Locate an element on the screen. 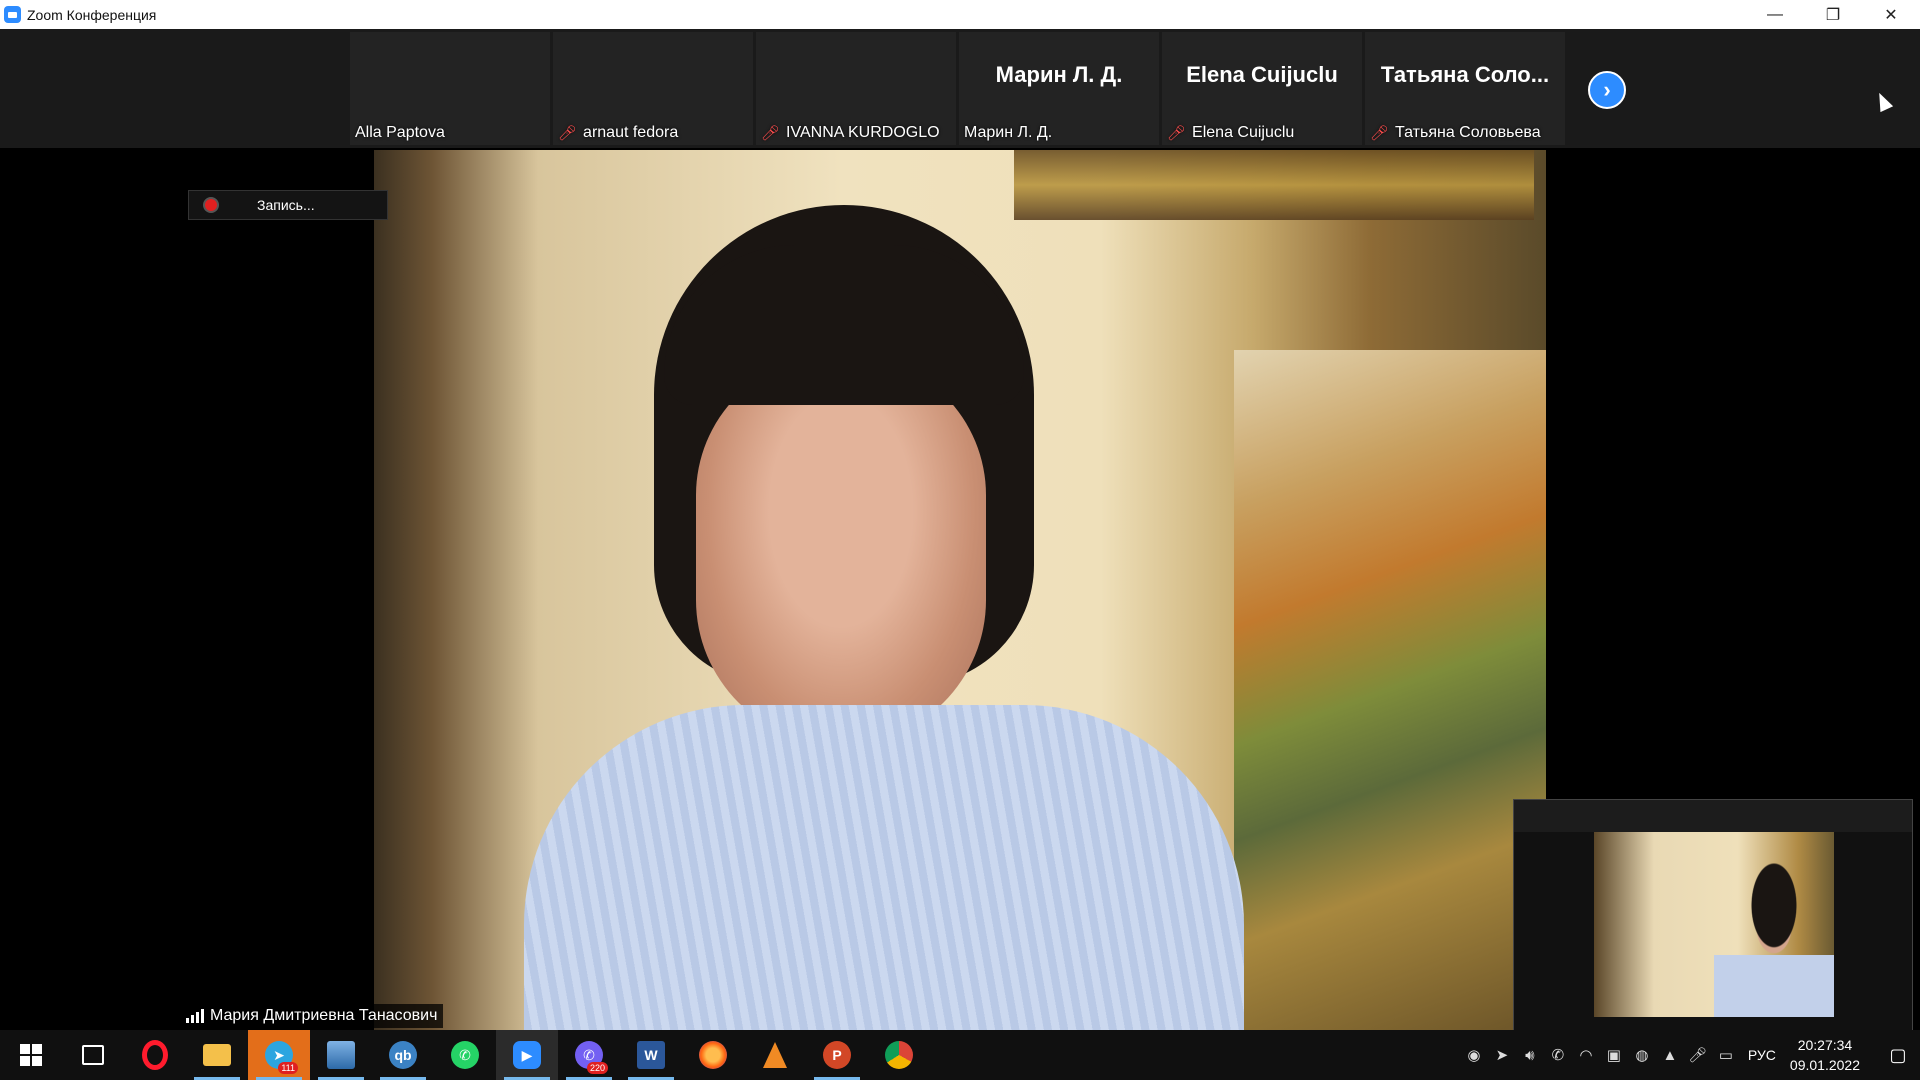 This screenshot has width=1920, height=1080. word-icon: W is located at coordinates (651, 1055).